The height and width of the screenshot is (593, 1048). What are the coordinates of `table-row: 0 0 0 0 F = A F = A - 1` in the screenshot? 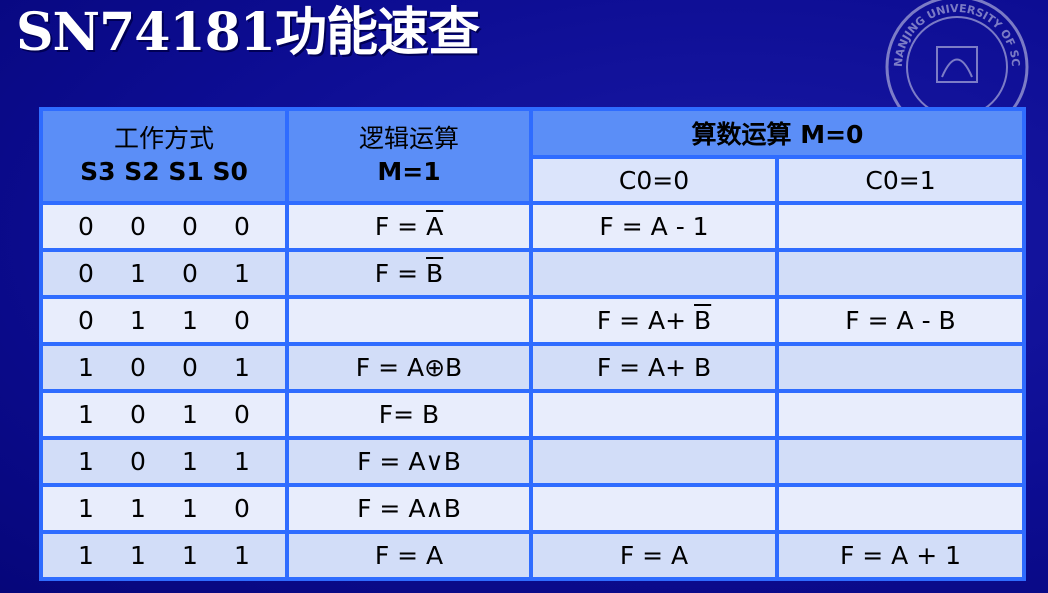 It's located at (532, 226).